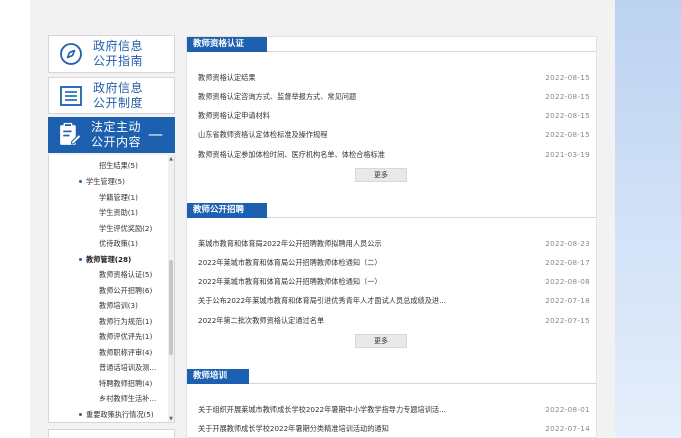 The image size is (681, 438). Describe the element at coordinates (120, 414) in the screenshot. I see `tree-item-label: 重要政策执行情况(5)` at that location.